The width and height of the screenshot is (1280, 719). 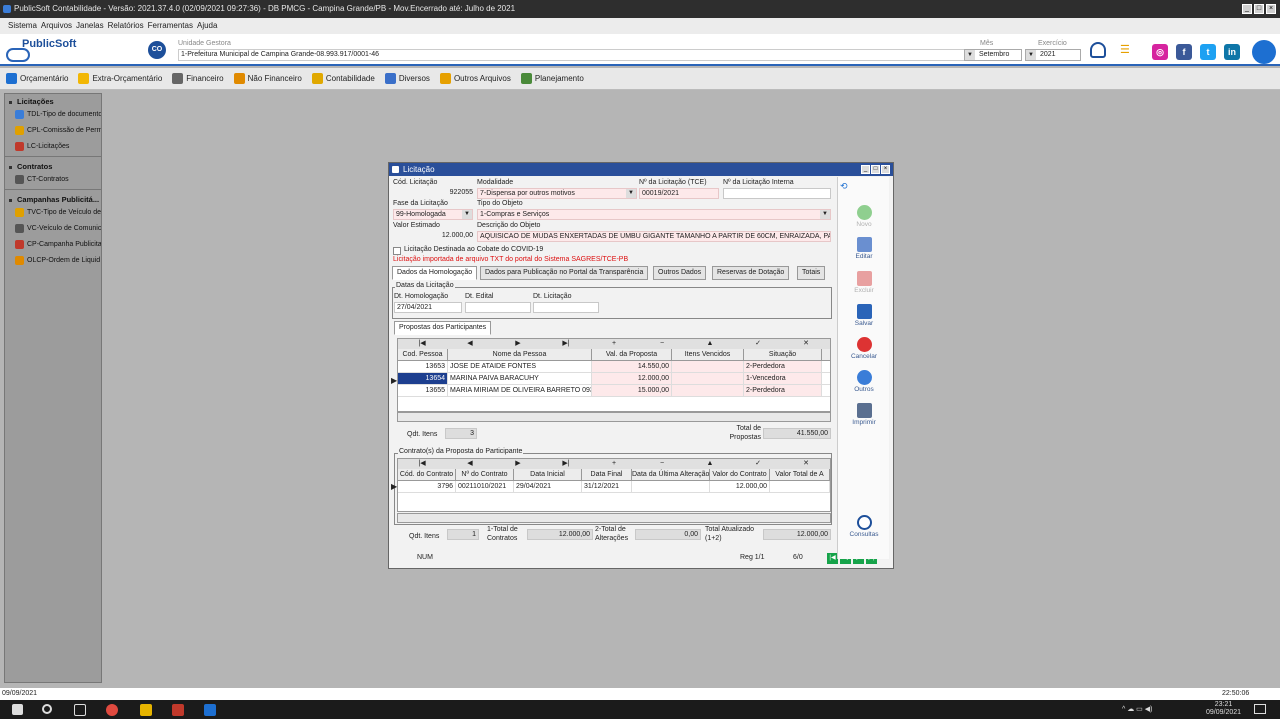 What do you see at coordinates (1098, 50) in the screenshot?
I see `headset-icon` at bounding box center [1098, 50].